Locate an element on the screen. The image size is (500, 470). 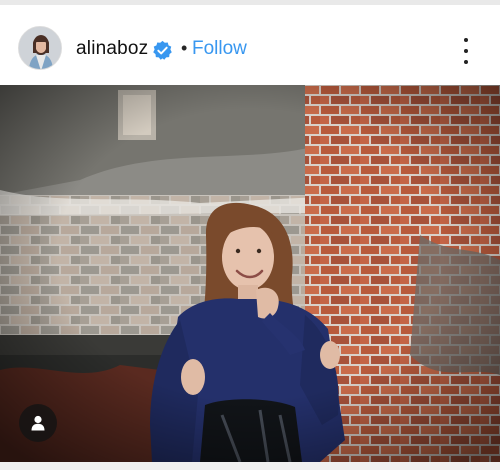
avatar-image is located at coordinates (40, 48).